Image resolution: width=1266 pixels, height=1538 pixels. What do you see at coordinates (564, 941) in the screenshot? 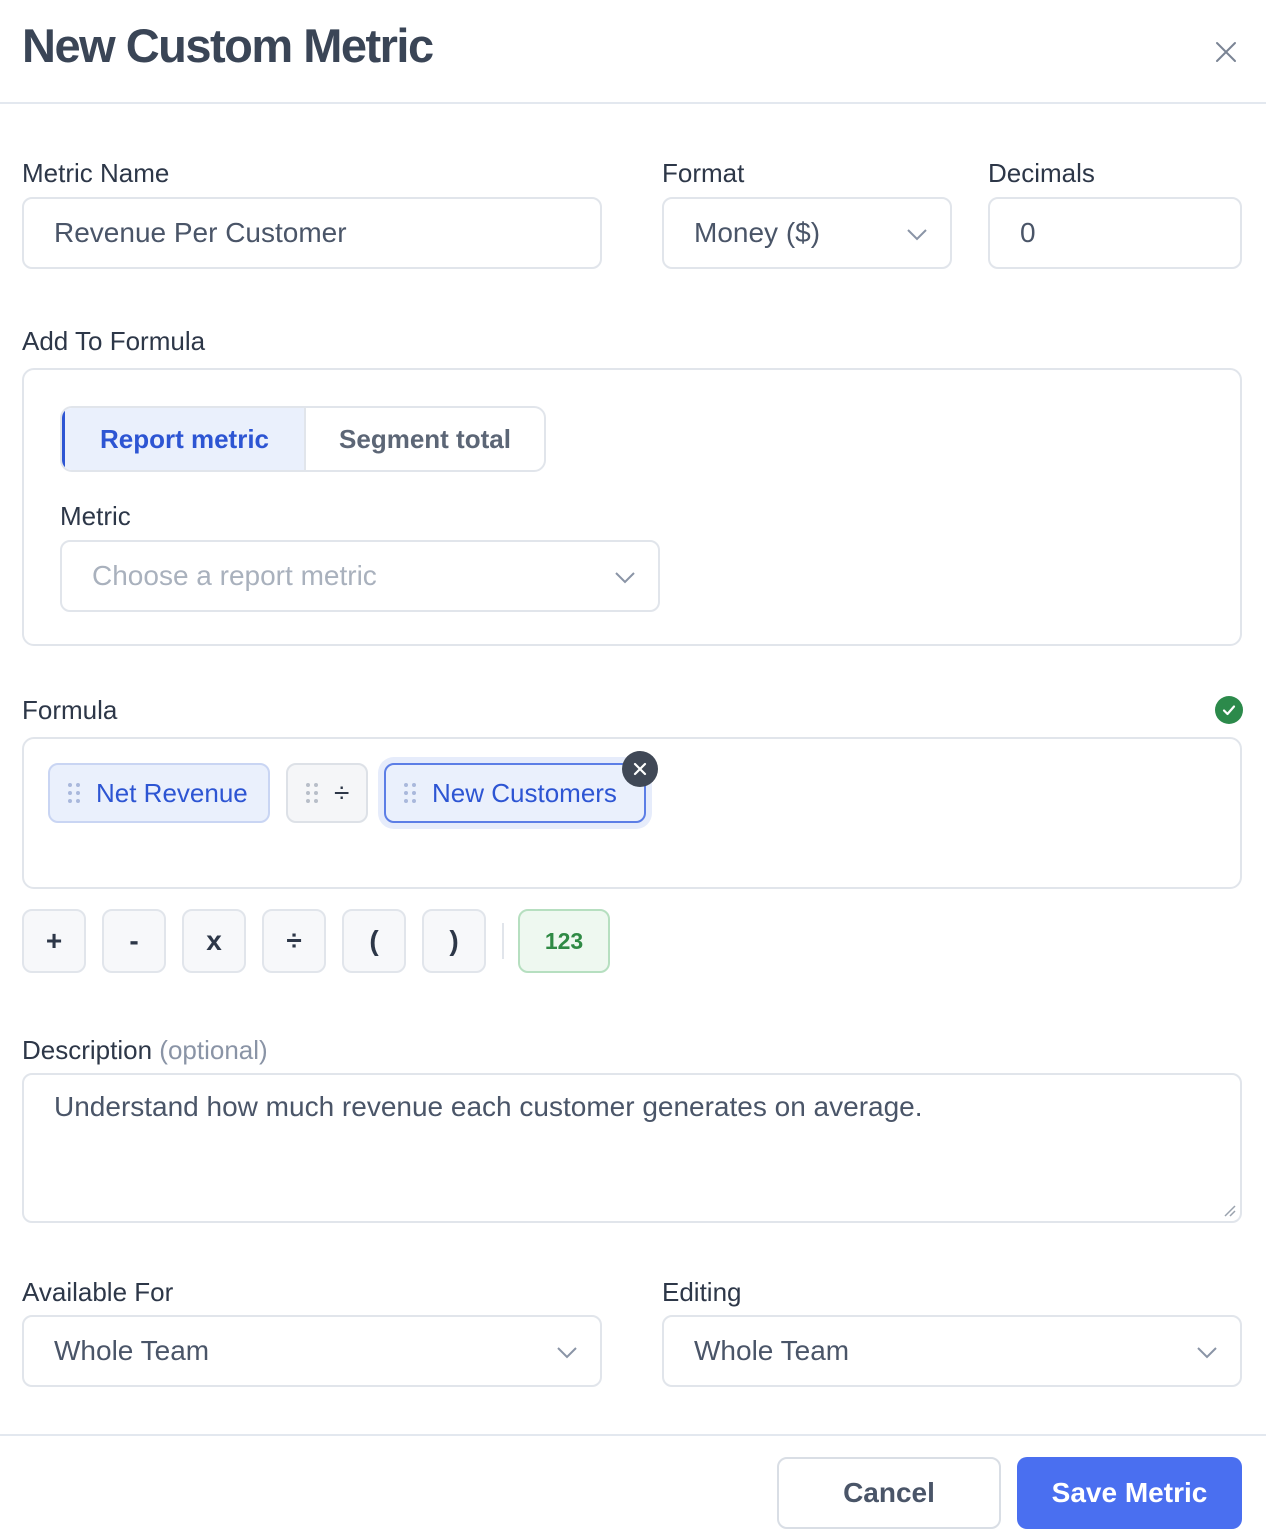
I see `add-number-button: 123` at bounding box center [564, 941].